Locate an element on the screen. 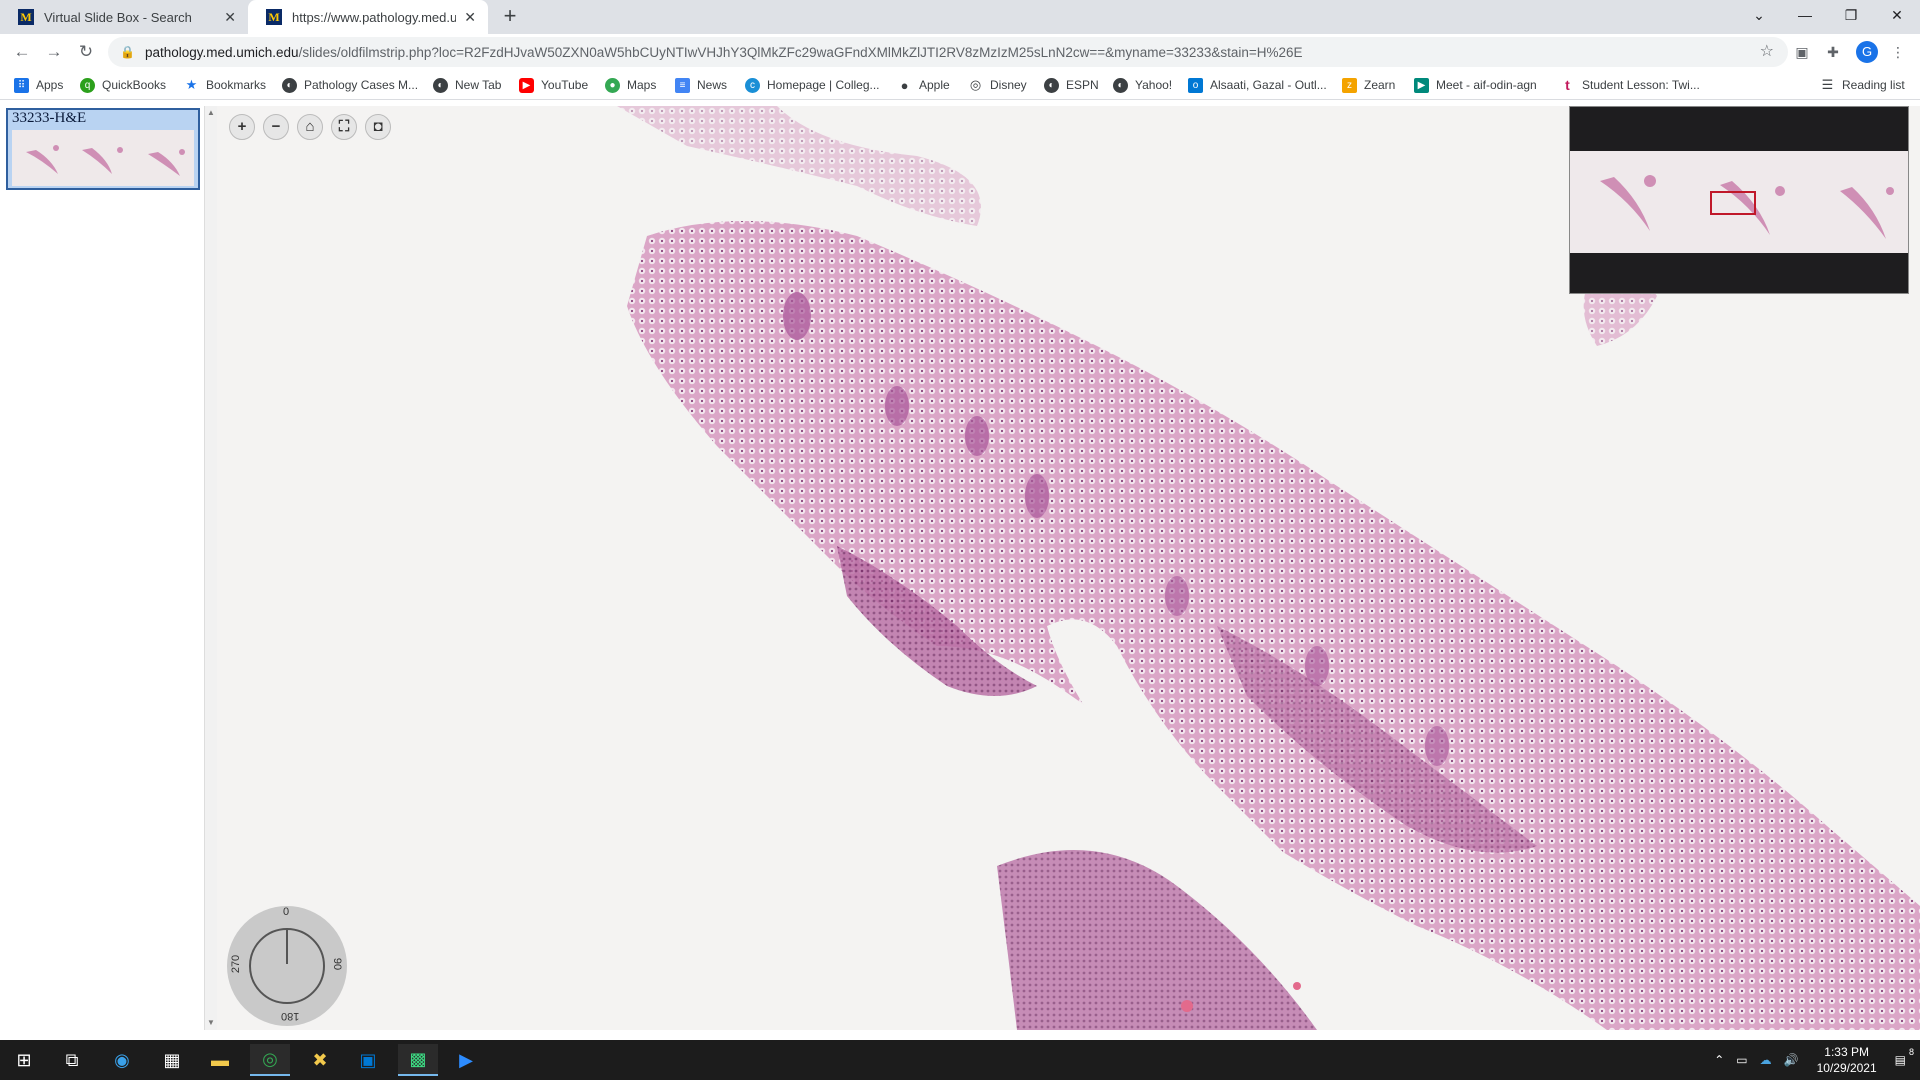 This screenshot has height=1080, width=1920. tray-chevron-icon: ⌃ is located at coordinates (1719, 1060).